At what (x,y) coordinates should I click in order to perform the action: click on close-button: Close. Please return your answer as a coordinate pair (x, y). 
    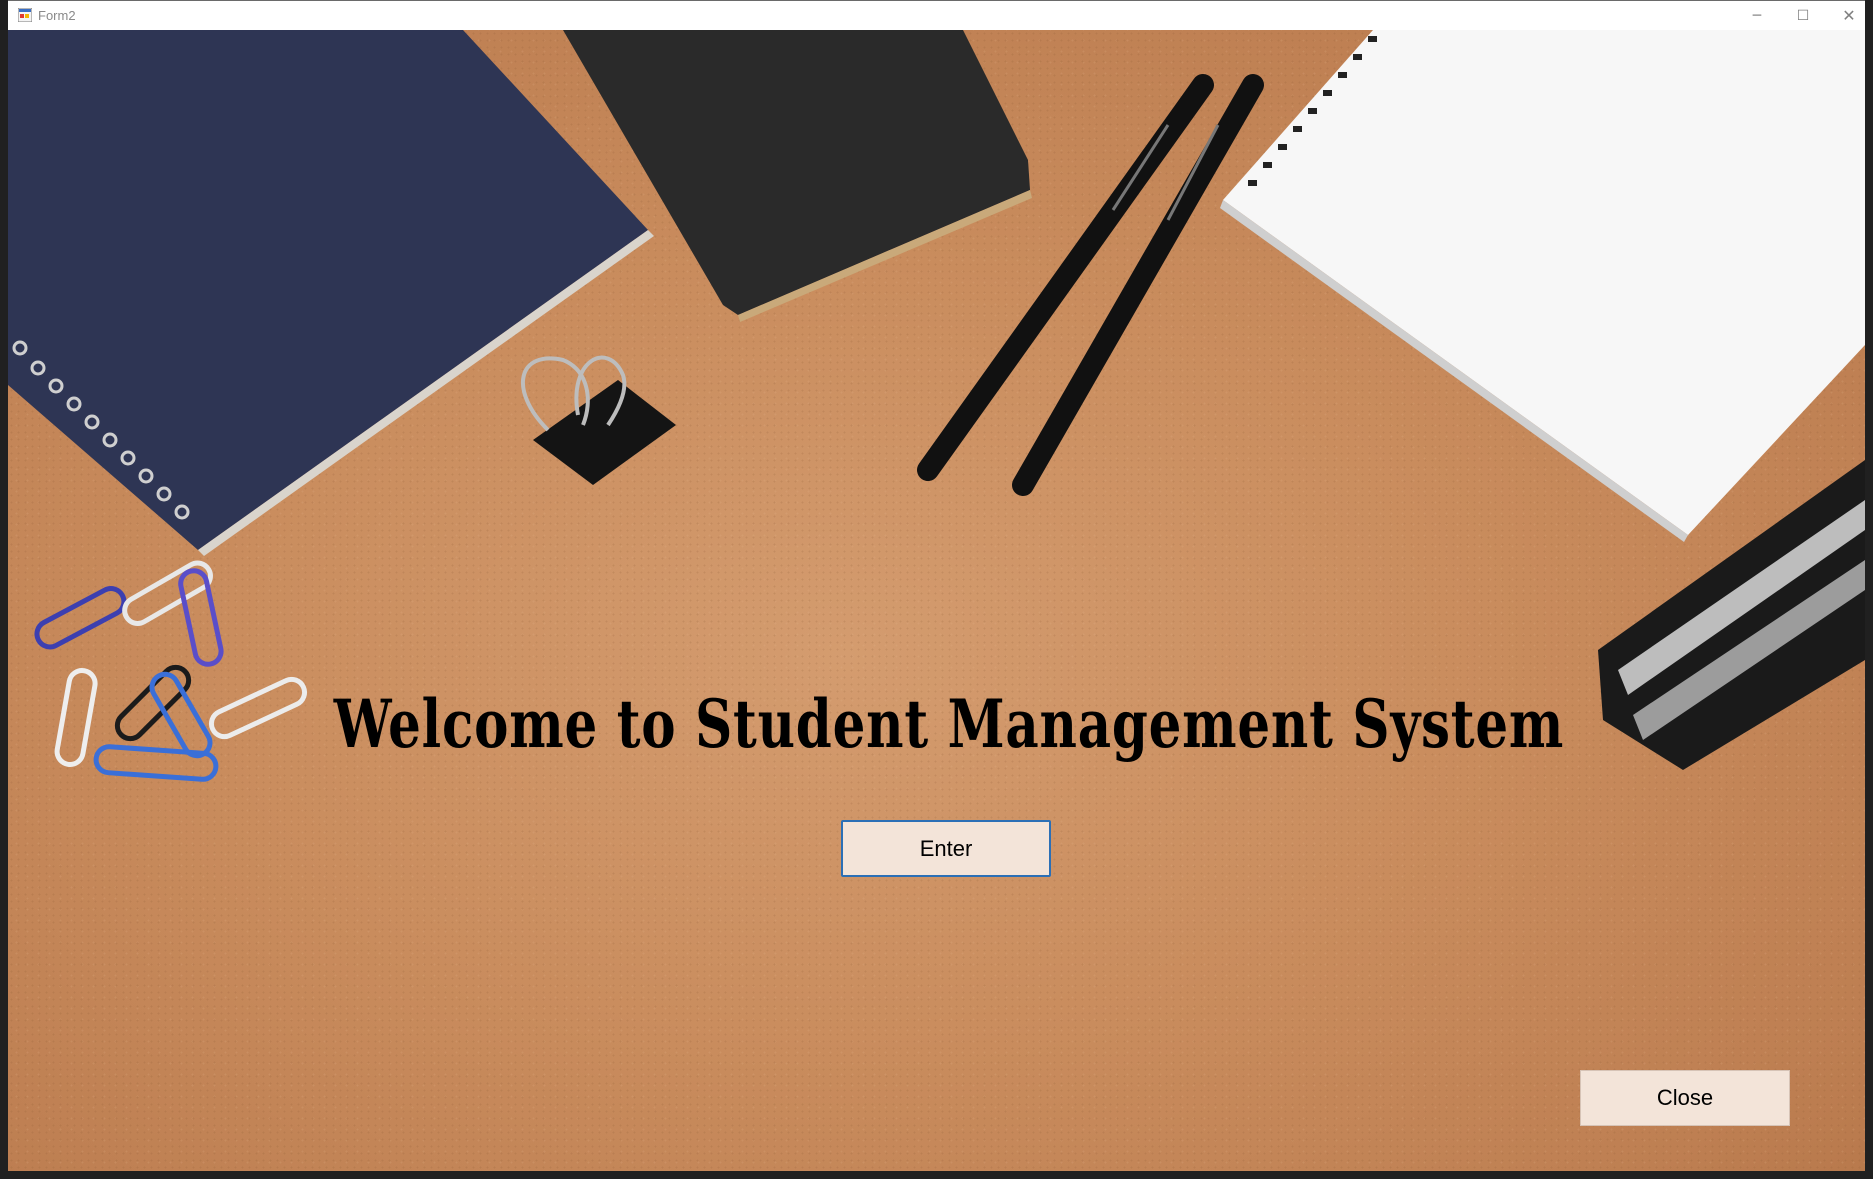
    Looking at the image, I should click on (1685, 1098).